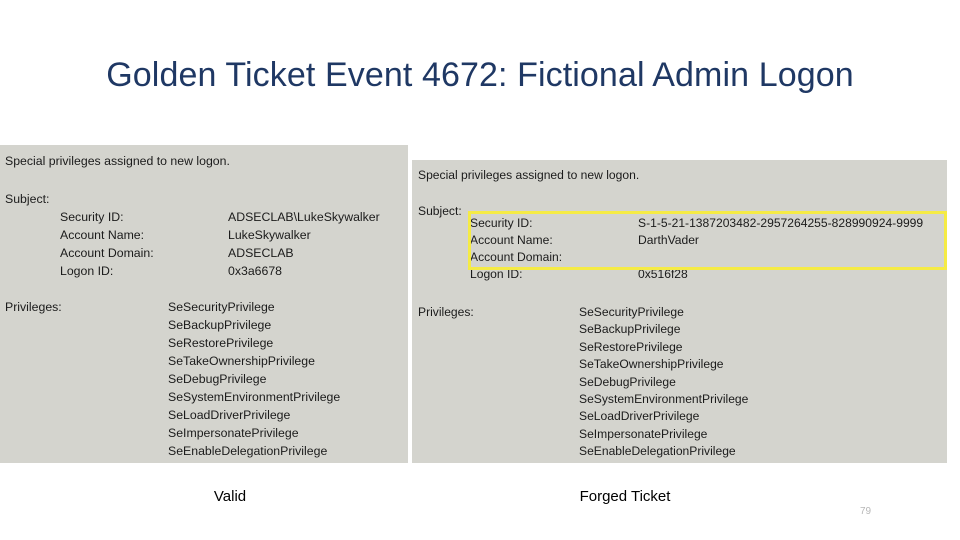 The image size is (960, 540). What do you see at coordinates (304, 217) in the screenshot?
I see `field-value: ADSECLAB\LukeSkywalker` at bounding box center [304, 217].